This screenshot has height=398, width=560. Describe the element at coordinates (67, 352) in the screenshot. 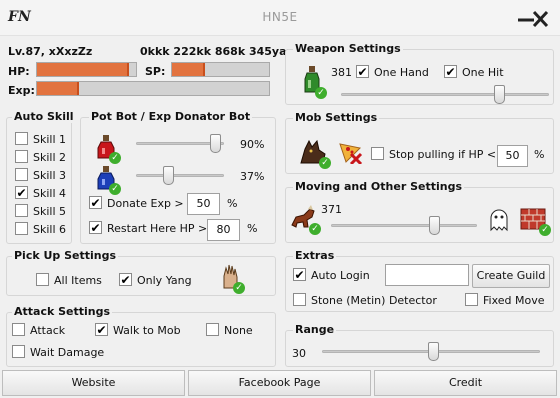

I see `wait-damage-label: Wait Damage` at that location.